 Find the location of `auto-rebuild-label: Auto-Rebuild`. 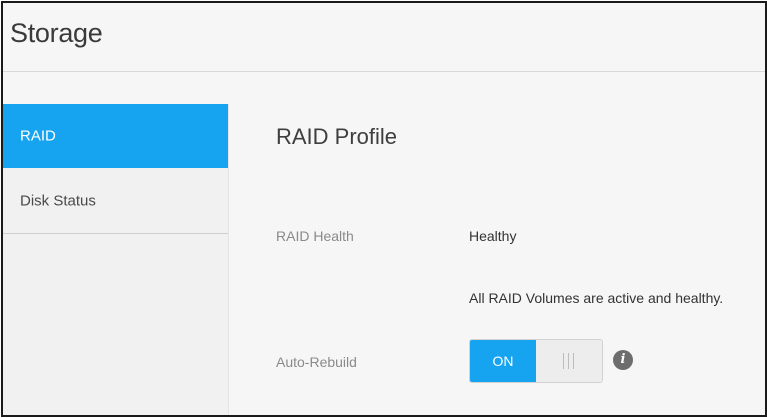

auto-rebuild-label: Auto-Rebuild is located at coordinates (316, 362).